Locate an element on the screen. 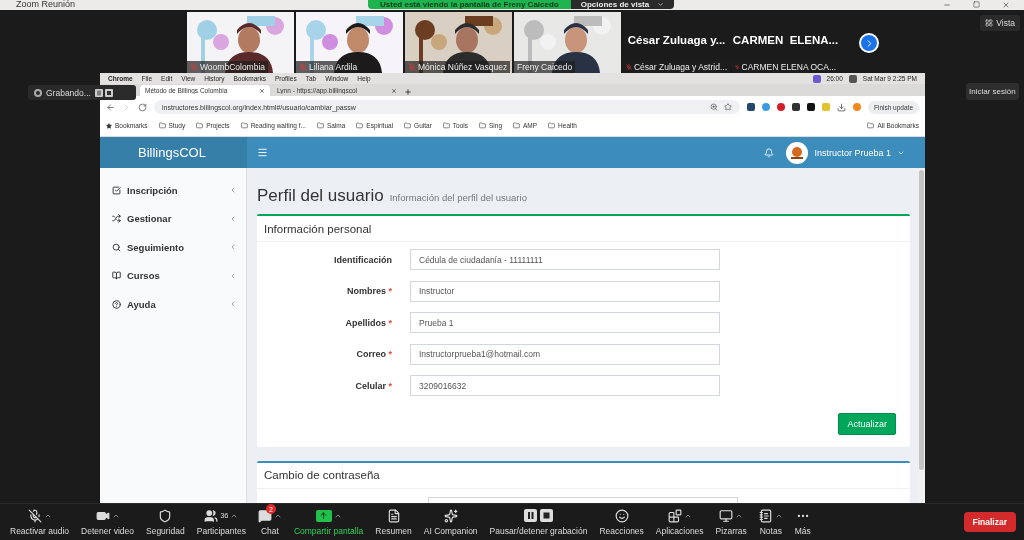 The image size is (1024, 540). avatar-logo-icon is located at coordinates (797, 152).